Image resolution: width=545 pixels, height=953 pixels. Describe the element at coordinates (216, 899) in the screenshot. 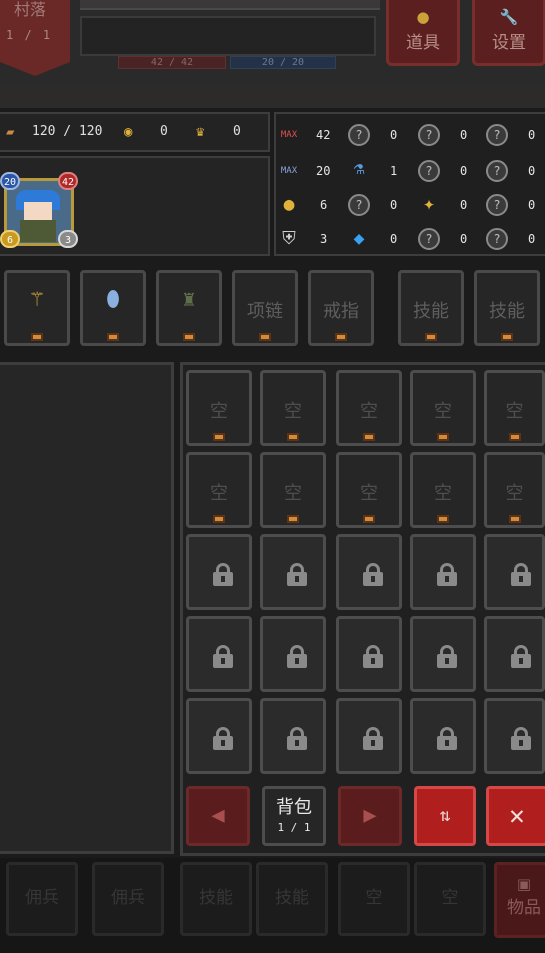

I see `skill-slot: 技能` at that location.